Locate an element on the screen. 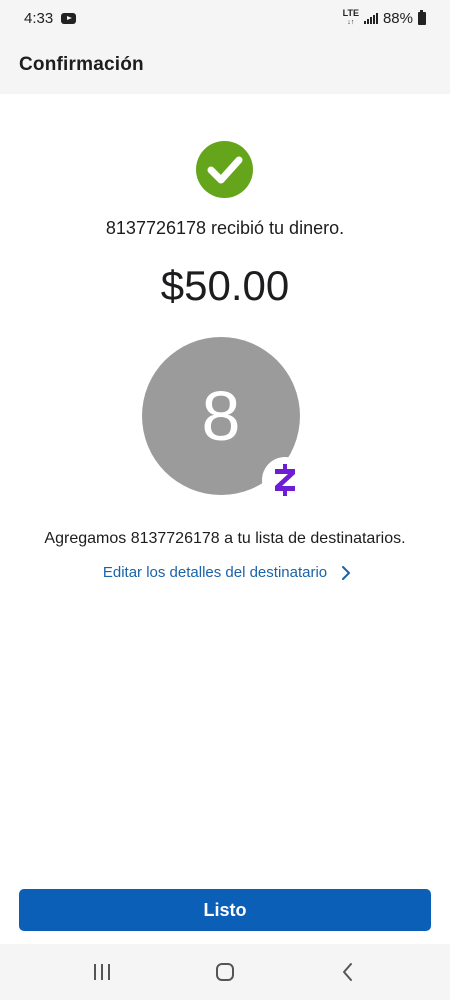 Image resolution: width=450 pixels, height=1000 pixels. status-left: 4:33 is located at coordinates (50, 18).